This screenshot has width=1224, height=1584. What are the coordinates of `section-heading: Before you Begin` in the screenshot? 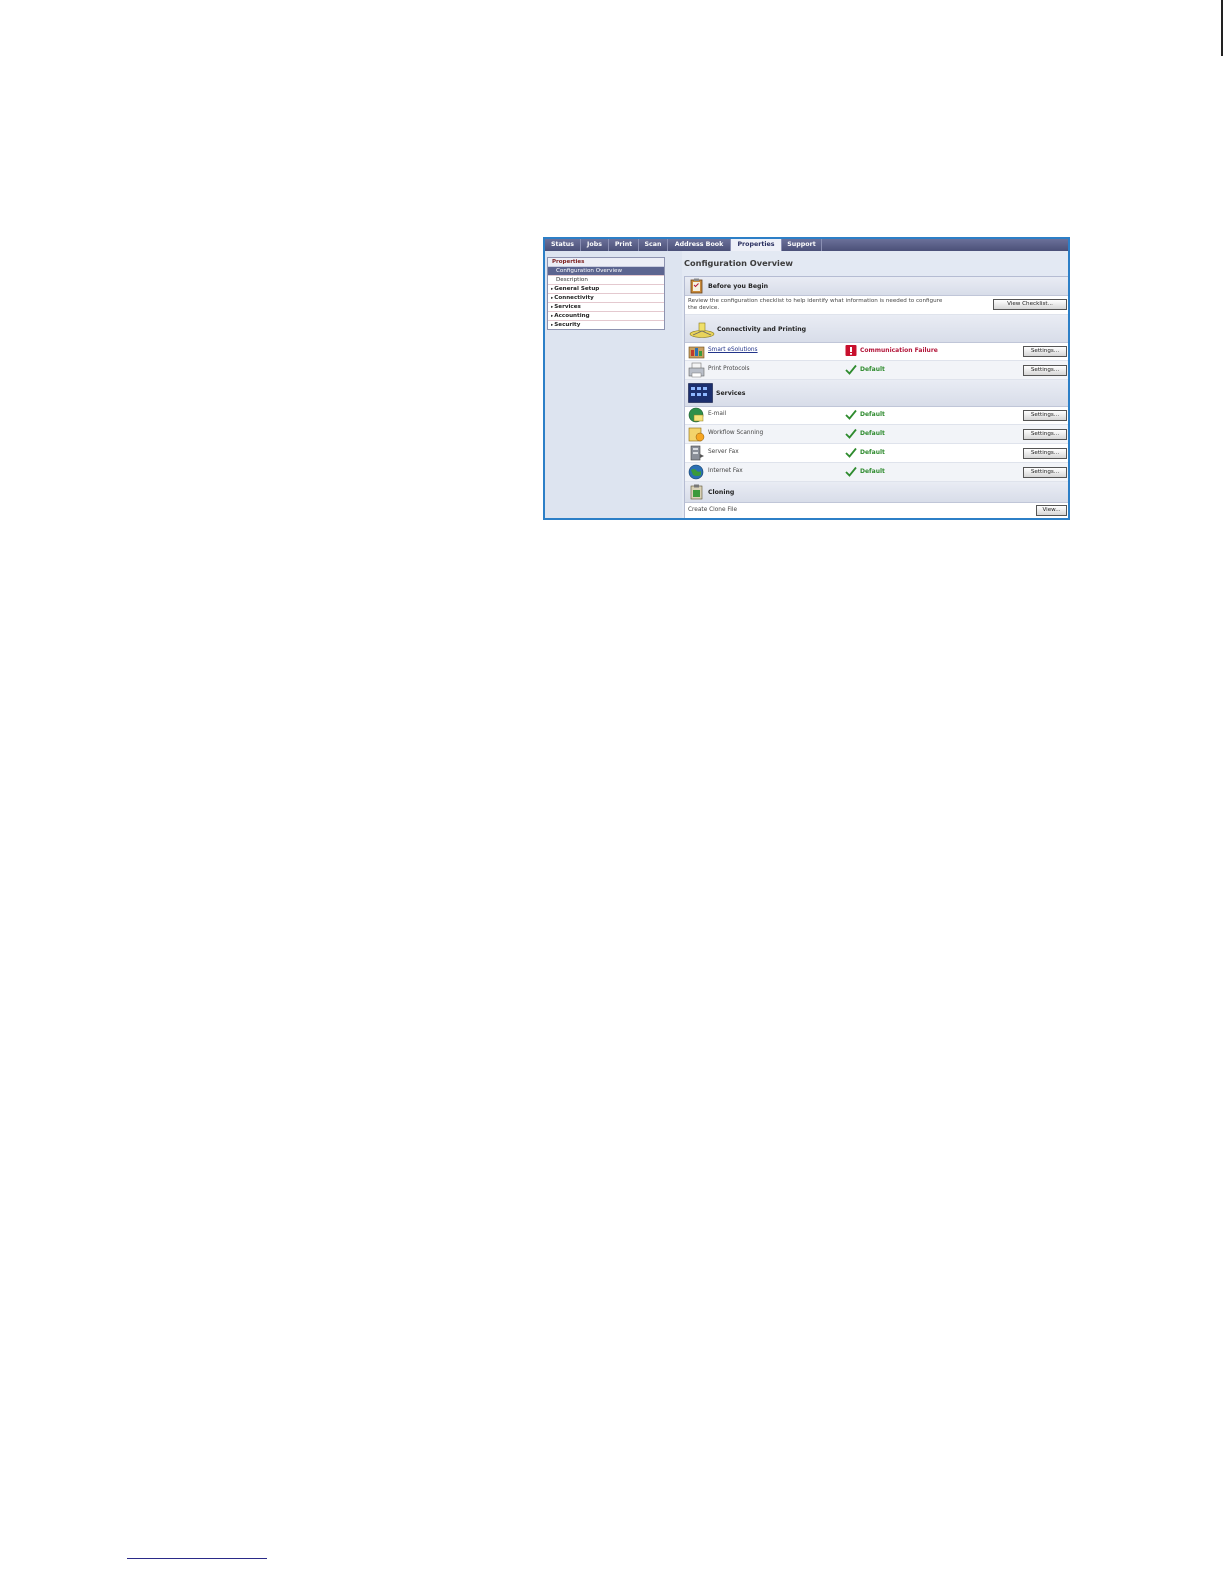 It's located at (738, 286).